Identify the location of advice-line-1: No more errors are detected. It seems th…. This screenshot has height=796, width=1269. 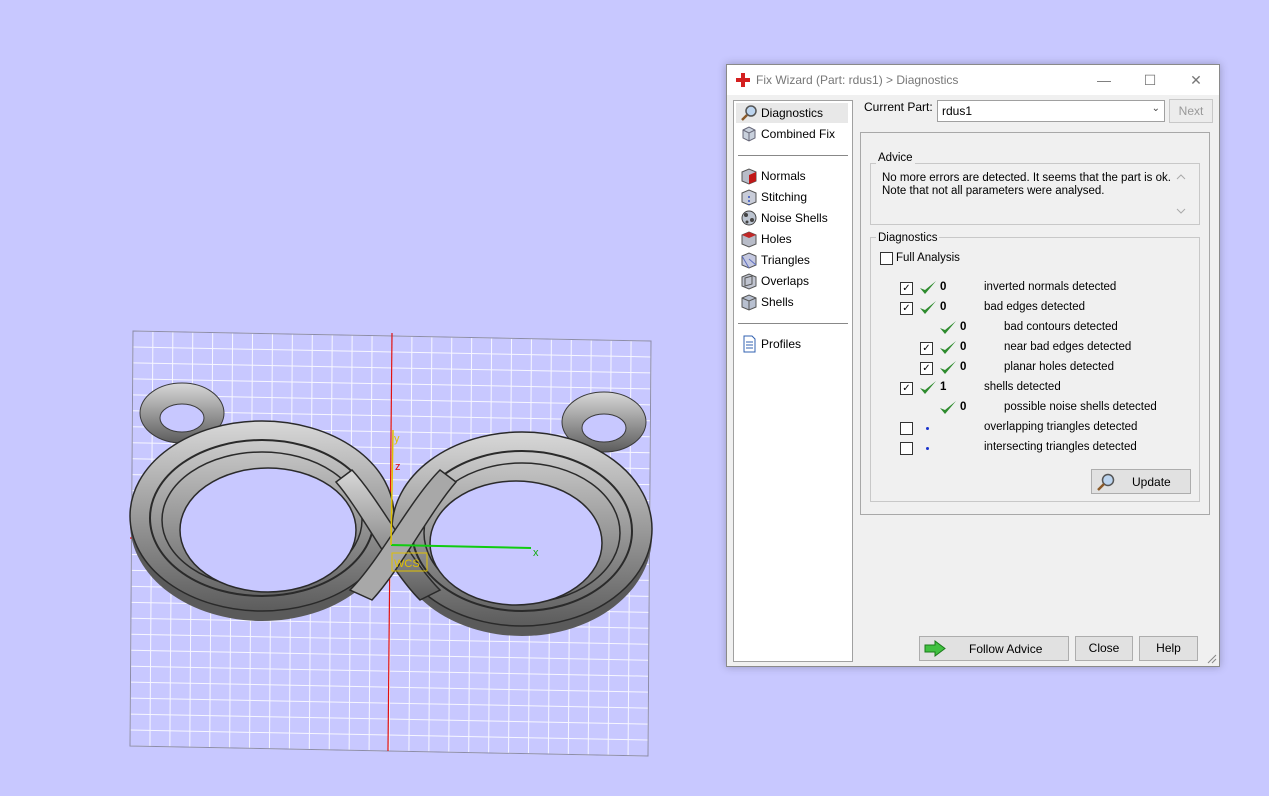
(1026, 178).